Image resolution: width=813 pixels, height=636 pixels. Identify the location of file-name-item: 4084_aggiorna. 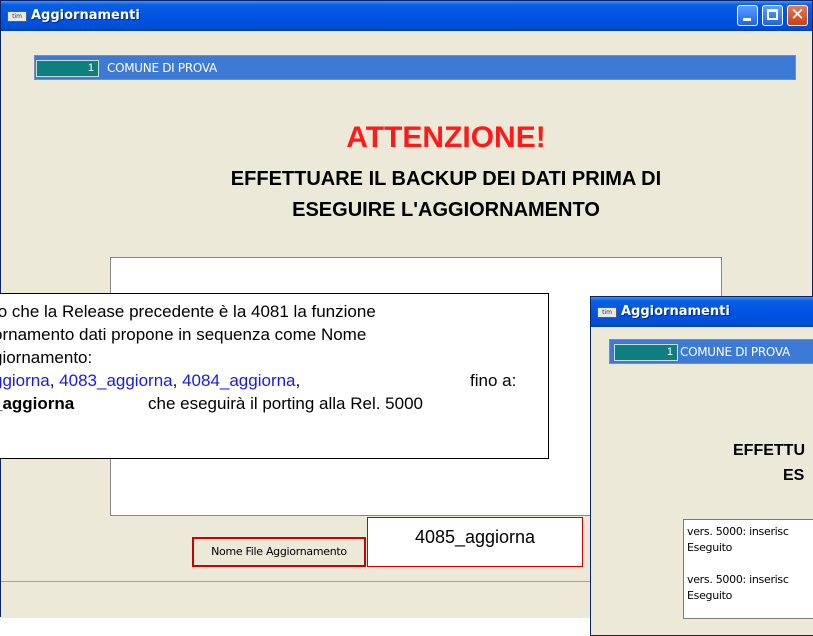
(239, 380).